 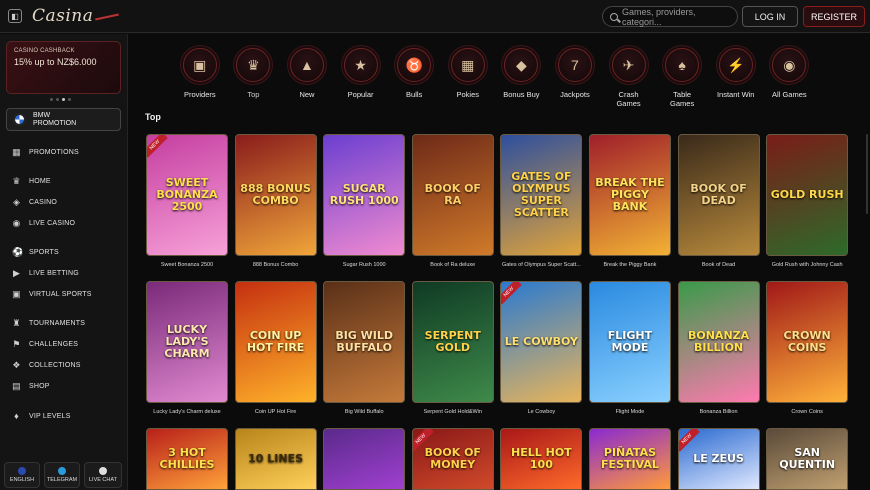 I want to click on scrollbar, so click(x=867, y=174).